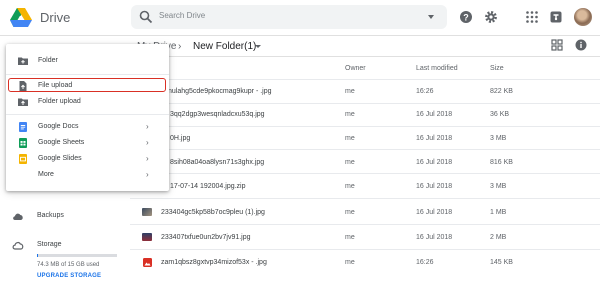 The height and width of the screenshot is (306, 600). What do you see at coordinates (87, 174) in the screenshot?
I see `menu-item-more` at bounding box center [87, 174].